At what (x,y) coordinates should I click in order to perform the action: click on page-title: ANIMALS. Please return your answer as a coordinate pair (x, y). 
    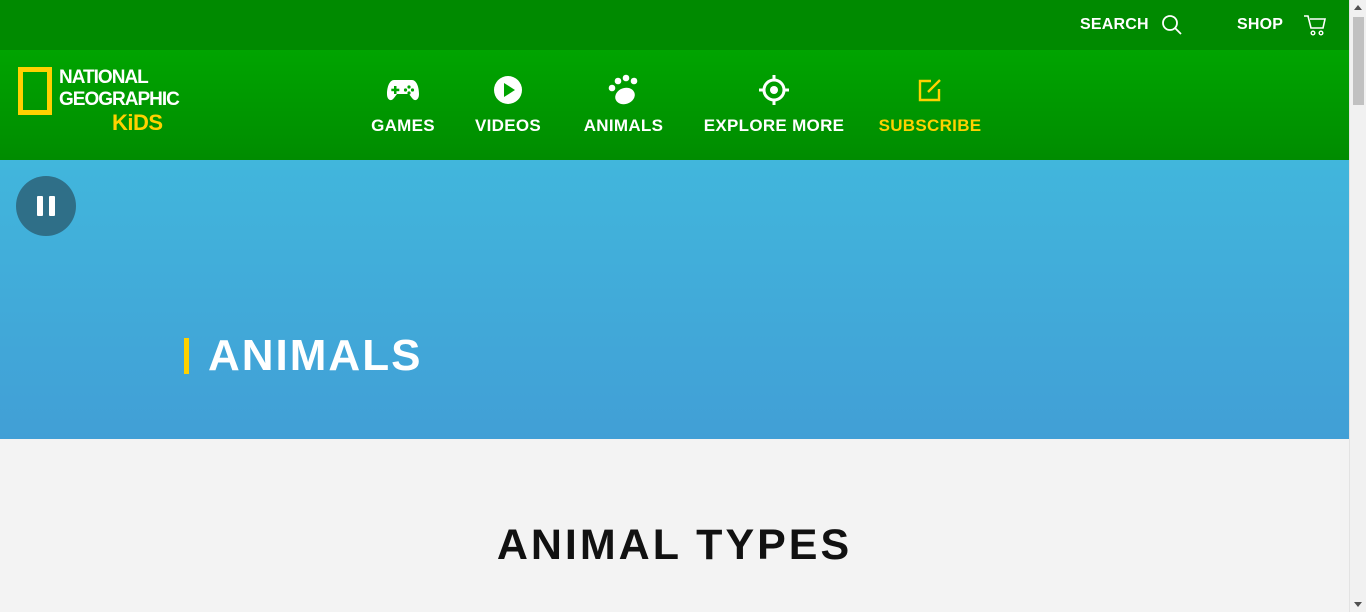
    Looking at the image, I should click on (315, 355).